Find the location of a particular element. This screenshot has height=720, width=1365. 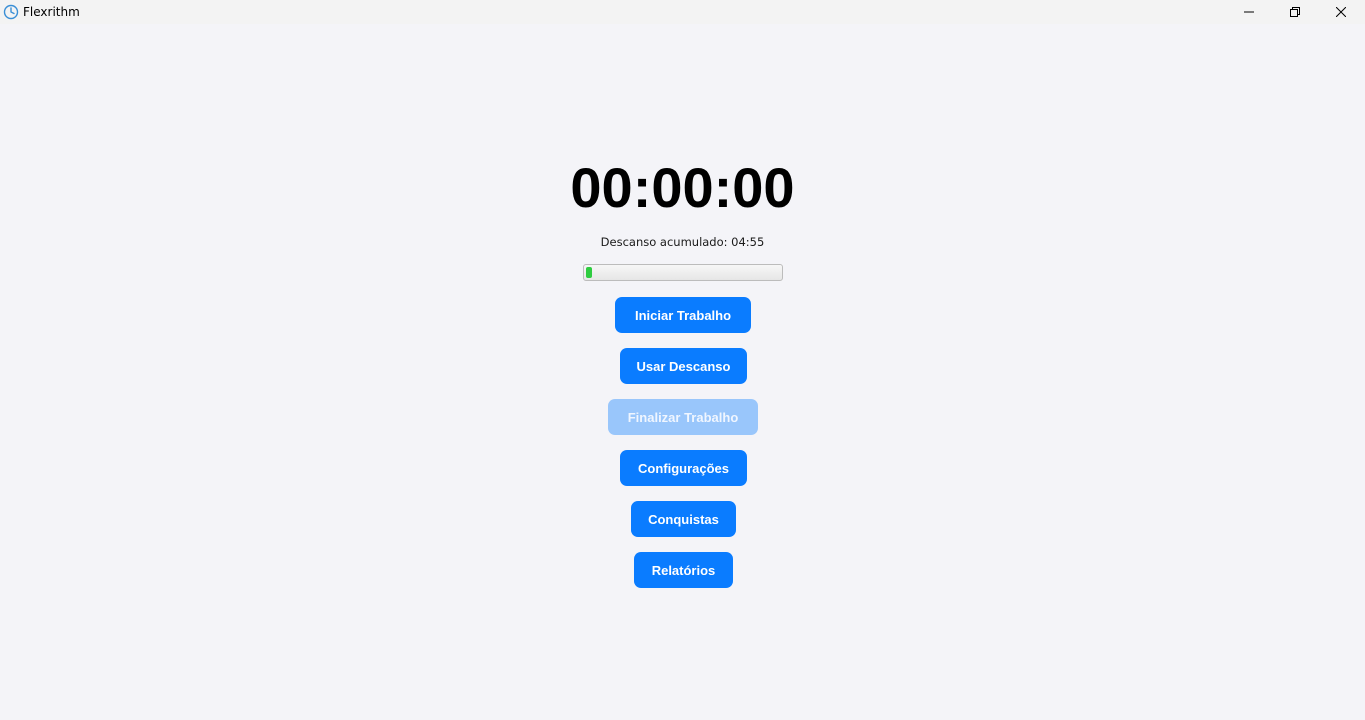

close-icon is located at coordinates (1341, 12).